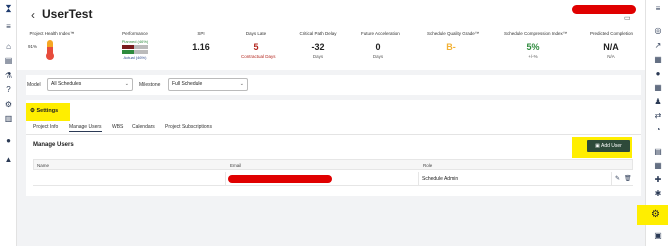 This screenshot has height=246, width=670. What do you see at coordinates (135, 41) in the screenshot?
I see `performance-planned: Planned (46%)` at bounding box center [135, 41].